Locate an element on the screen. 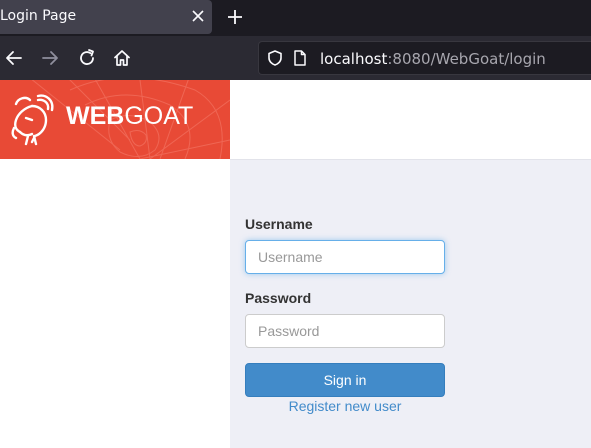 The image size is (591, 448). header-right is located at coordinates (410, 119).